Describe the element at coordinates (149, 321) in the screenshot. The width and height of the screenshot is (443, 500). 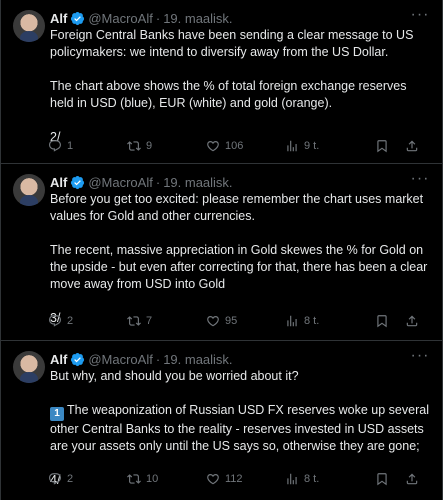
I see `retweet-count: 7` at that location.